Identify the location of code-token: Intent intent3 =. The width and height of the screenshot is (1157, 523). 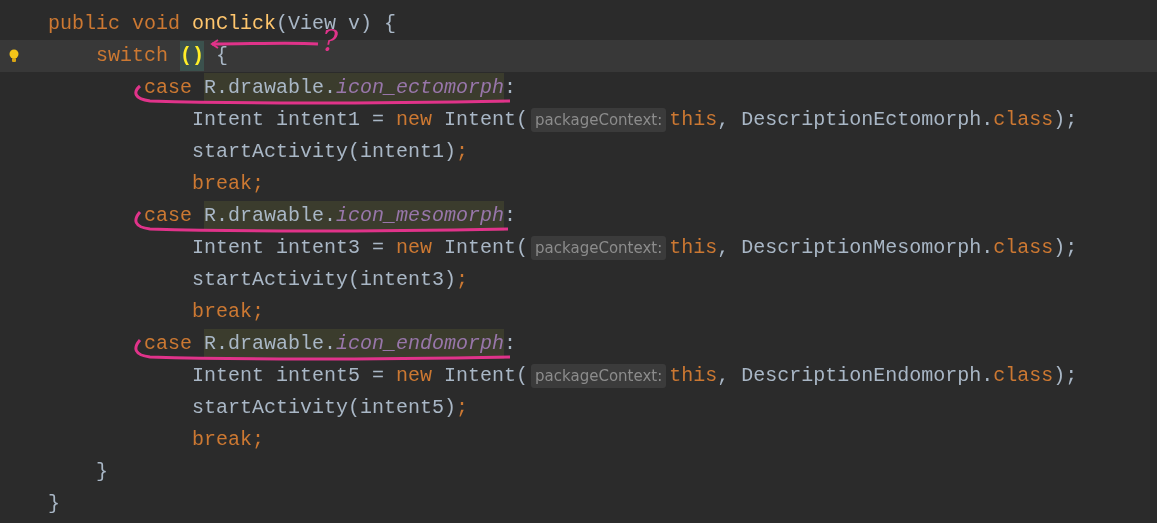
(288, 248).